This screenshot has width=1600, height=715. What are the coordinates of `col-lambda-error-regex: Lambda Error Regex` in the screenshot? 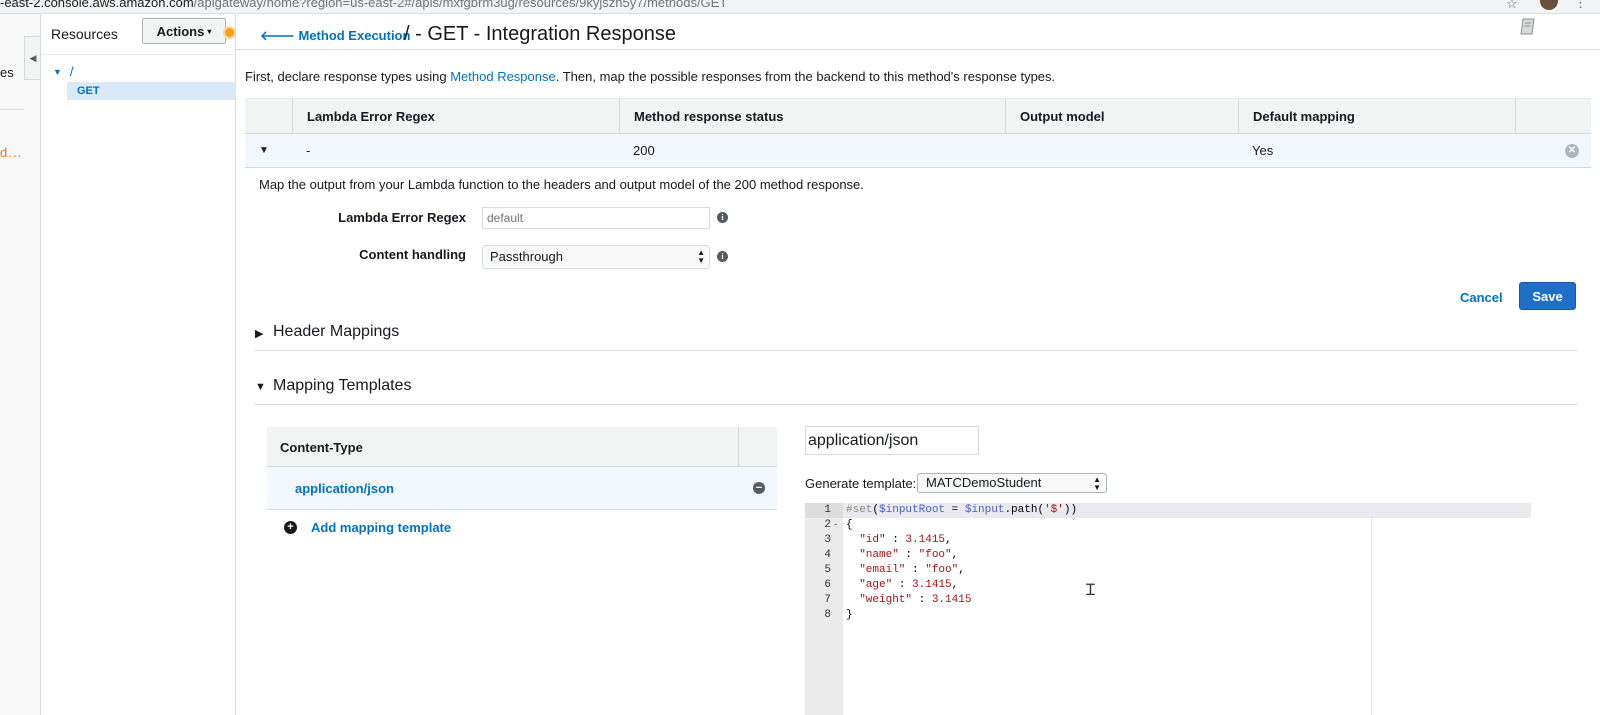 It's located at (455, 116).